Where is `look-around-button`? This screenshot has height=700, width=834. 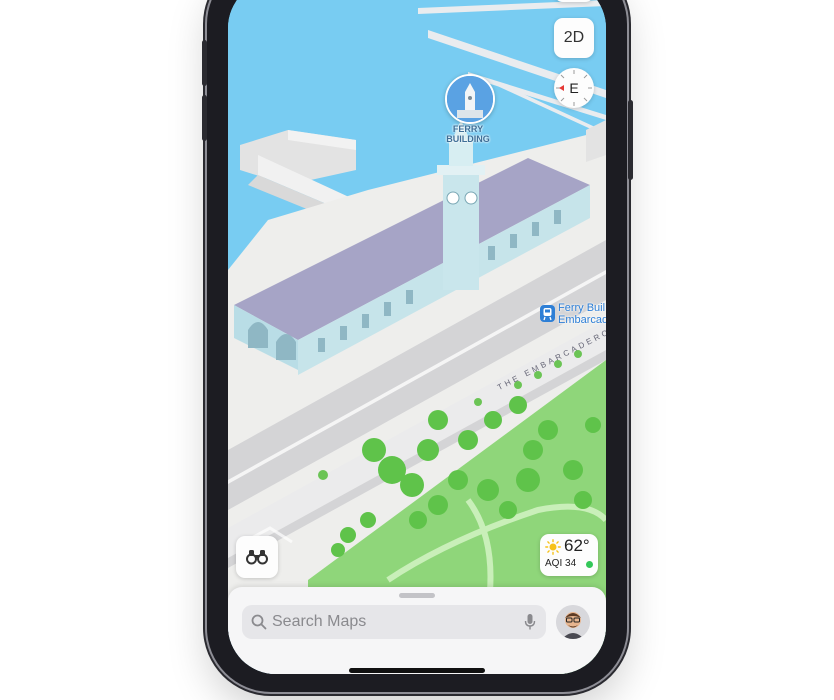 look-around-button is located at coordinates (257, 557).